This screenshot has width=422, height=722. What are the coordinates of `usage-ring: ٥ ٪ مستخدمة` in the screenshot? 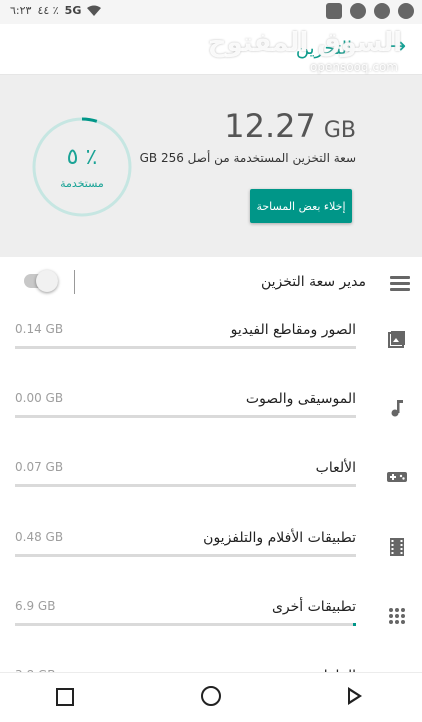 It's located at (82, 167).